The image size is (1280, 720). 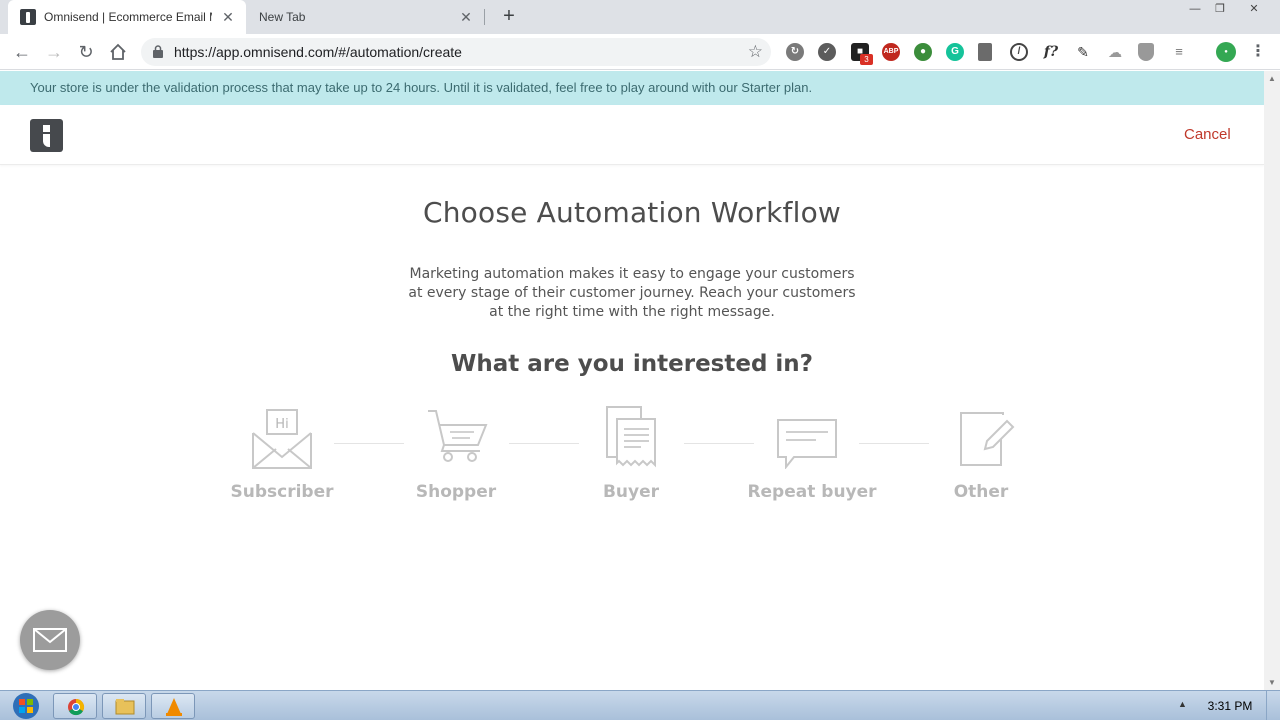 I want to click on pen-icon: ✎, so click(x=1083, y=52).